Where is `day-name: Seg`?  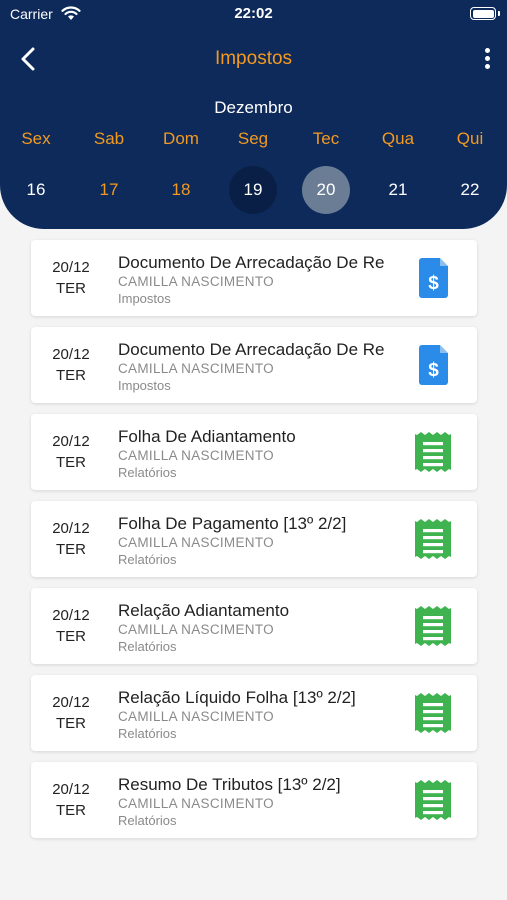
day-name: Seg is located at coordinates (253, 138).